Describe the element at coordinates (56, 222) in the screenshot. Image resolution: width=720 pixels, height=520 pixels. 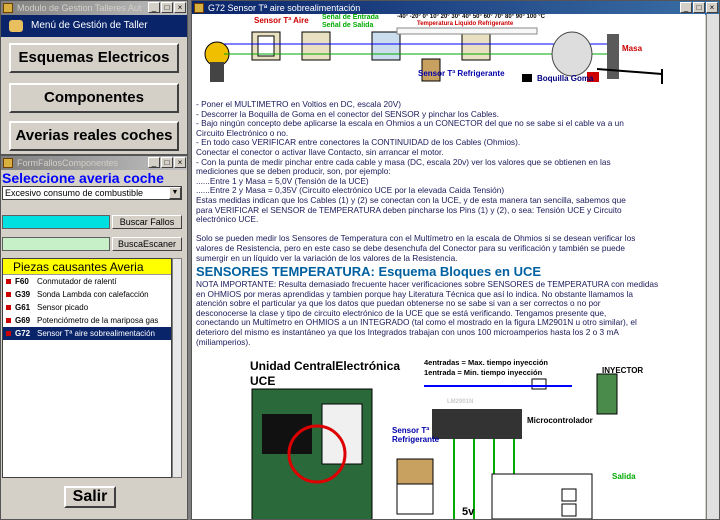
I see `search-faults-field` at that location.